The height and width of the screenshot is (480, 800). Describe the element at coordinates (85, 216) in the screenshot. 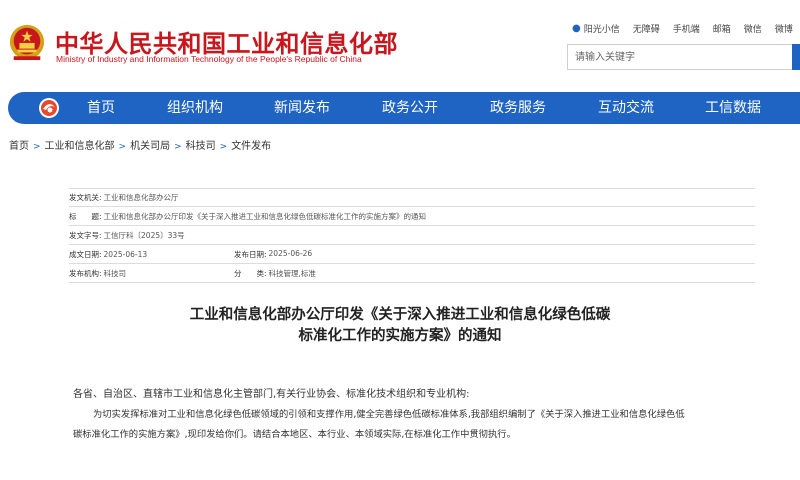

I see `meta-label: 标 题:` at that location.